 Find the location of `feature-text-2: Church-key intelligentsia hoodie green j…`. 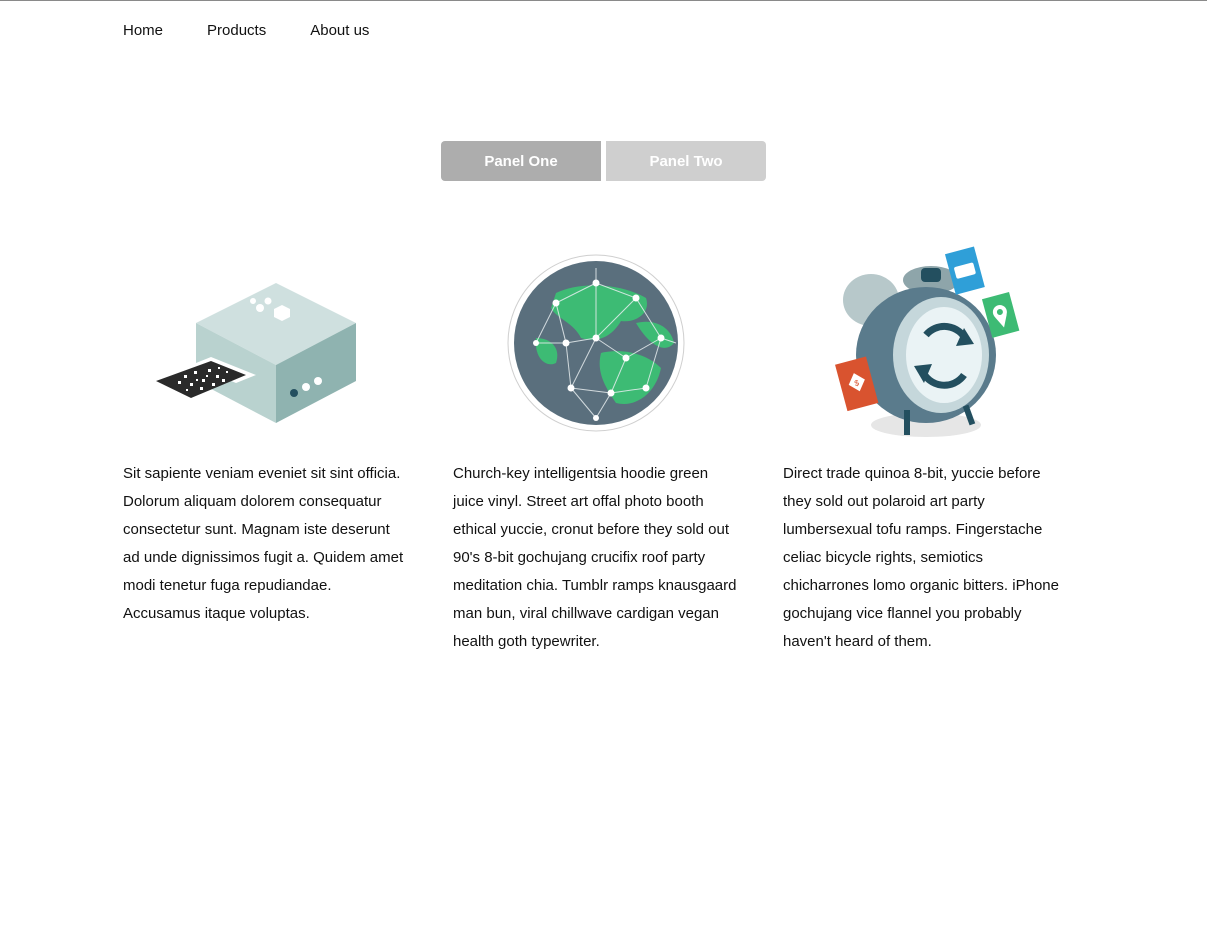

feature-text-2: Church-key intelligentsia hoodie green j… is located at coordinates (595, 557).